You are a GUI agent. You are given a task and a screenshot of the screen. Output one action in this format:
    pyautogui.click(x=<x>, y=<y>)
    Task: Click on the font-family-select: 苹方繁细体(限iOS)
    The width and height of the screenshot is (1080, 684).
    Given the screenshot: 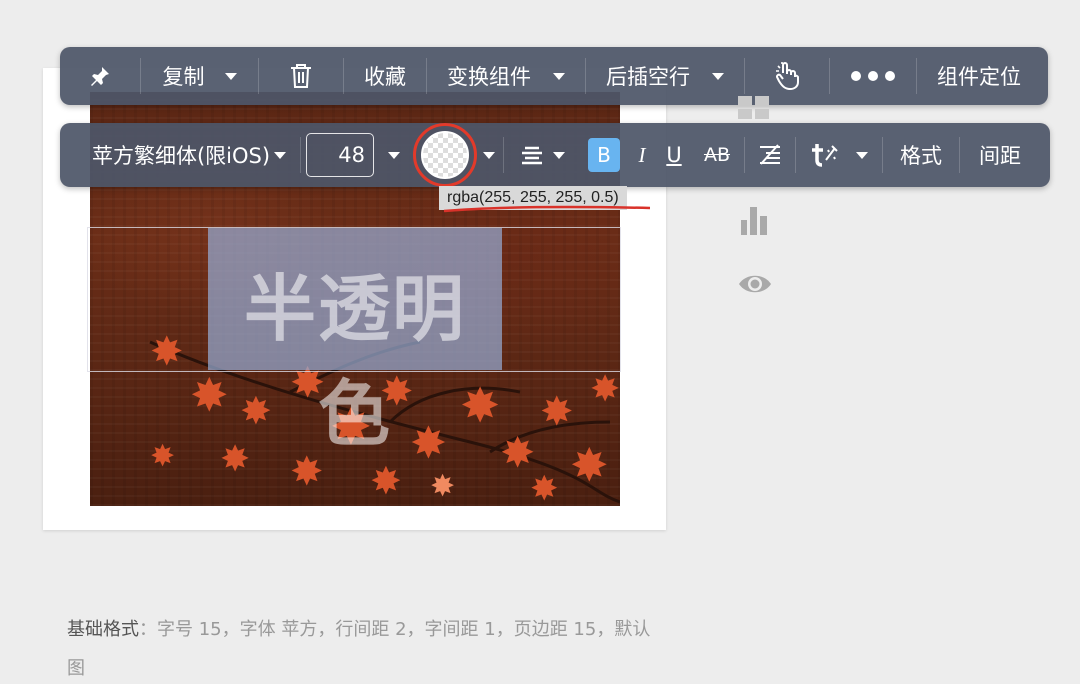 What is the action you would take?
    pyautogui.click(x=189, y=155)
    